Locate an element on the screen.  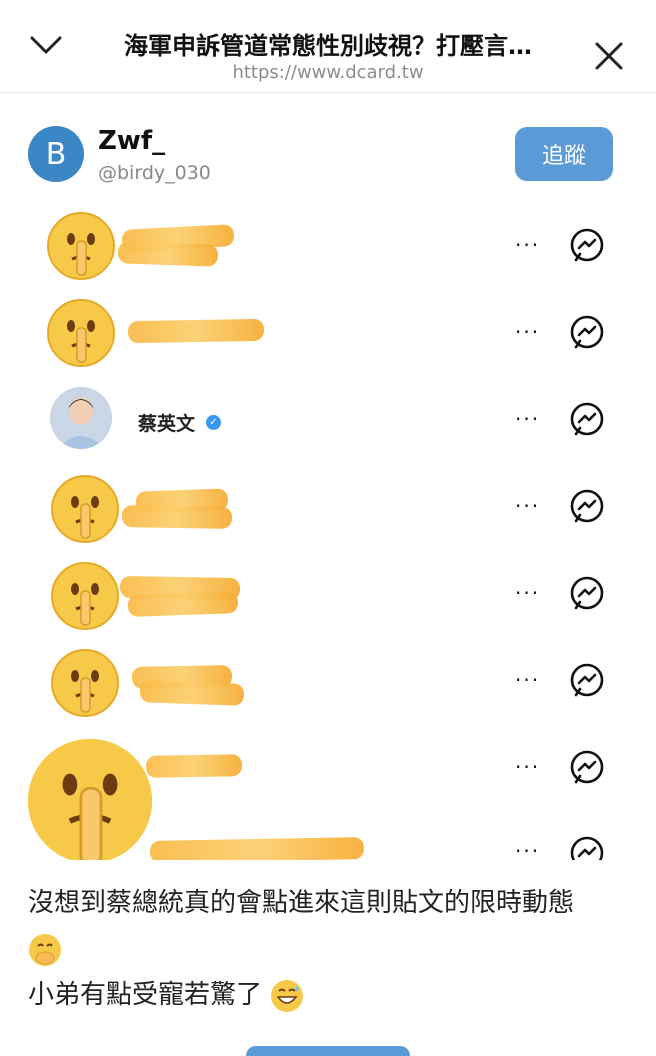
avatar: B is located at coordinates (56, 154).